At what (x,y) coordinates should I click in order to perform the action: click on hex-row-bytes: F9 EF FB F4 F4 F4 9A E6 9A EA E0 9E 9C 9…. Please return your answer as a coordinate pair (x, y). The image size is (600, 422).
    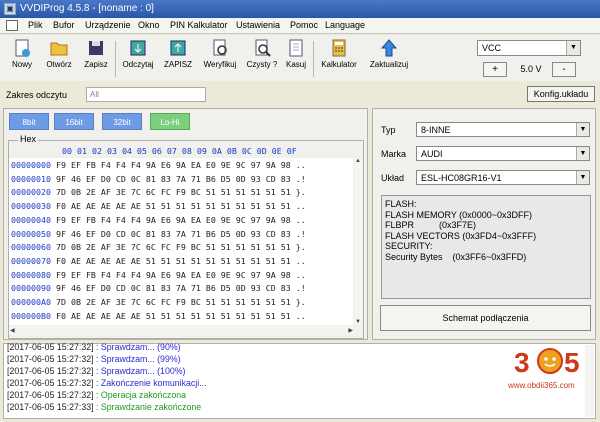
    Looking at the image, I should click on (180, 219).